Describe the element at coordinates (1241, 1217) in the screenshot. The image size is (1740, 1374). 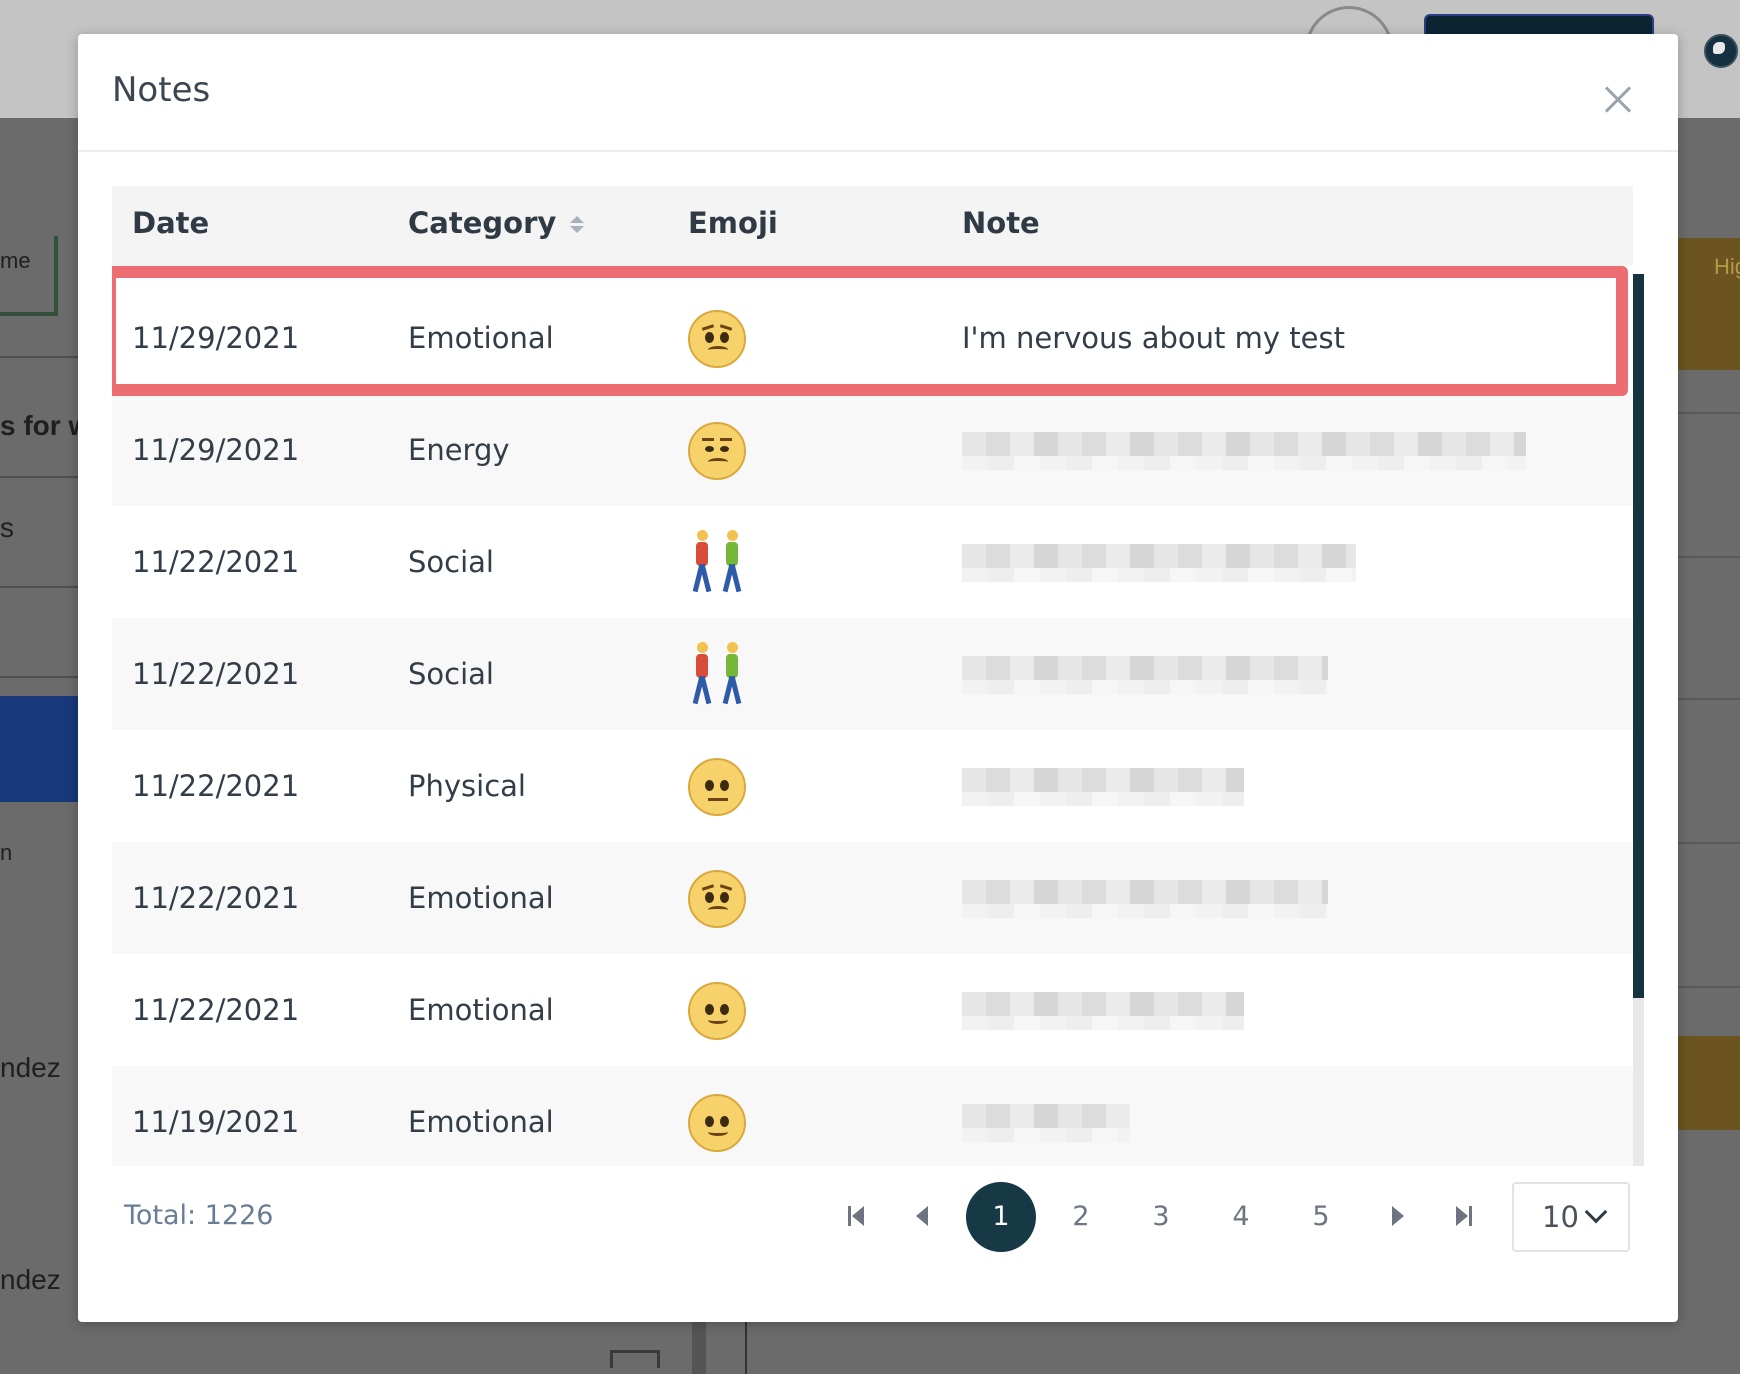
I see `page-button-4: 4` at that location.